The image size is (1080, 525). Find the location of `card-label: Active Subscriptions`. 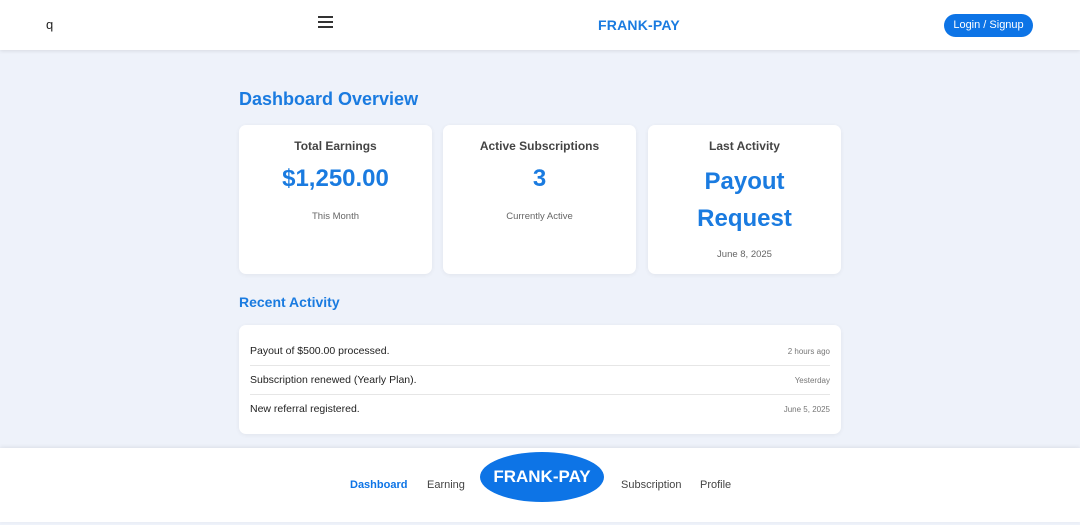

card-label: Active Subscriptions is located at coordinates (539, 146).